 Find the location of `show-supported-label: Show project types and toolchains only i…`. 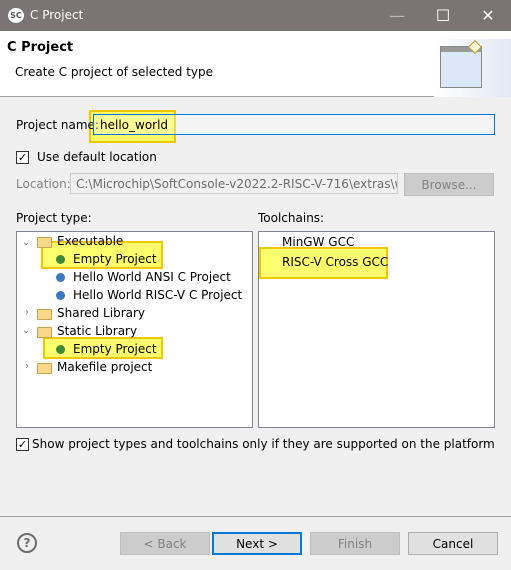

show-supported-label: Show project types and toolchains only i… is located at coordinates (263, 444).